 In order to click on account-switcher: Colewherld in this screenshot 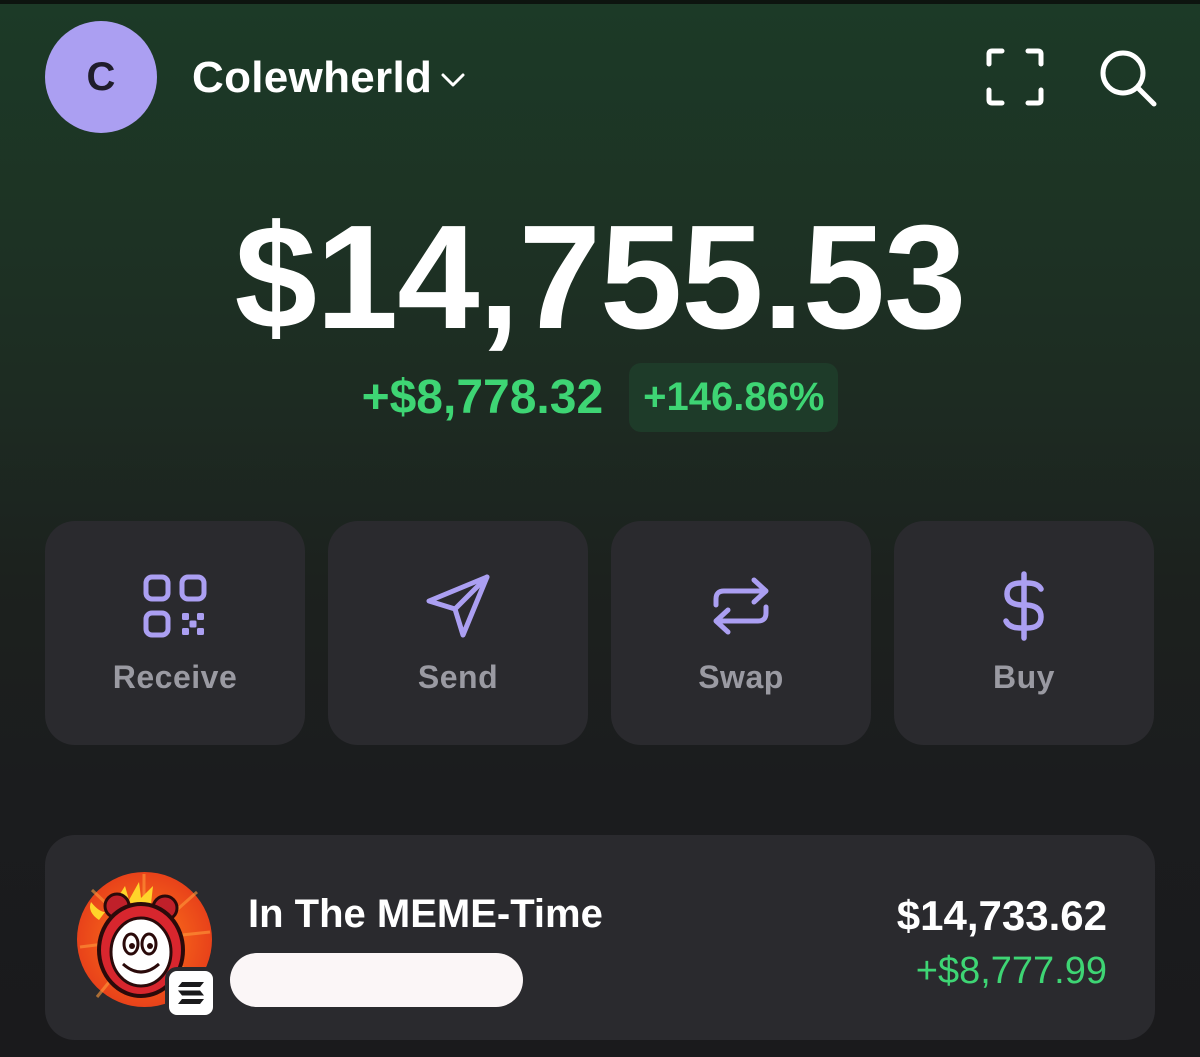, I will do `click(330, 78)`.